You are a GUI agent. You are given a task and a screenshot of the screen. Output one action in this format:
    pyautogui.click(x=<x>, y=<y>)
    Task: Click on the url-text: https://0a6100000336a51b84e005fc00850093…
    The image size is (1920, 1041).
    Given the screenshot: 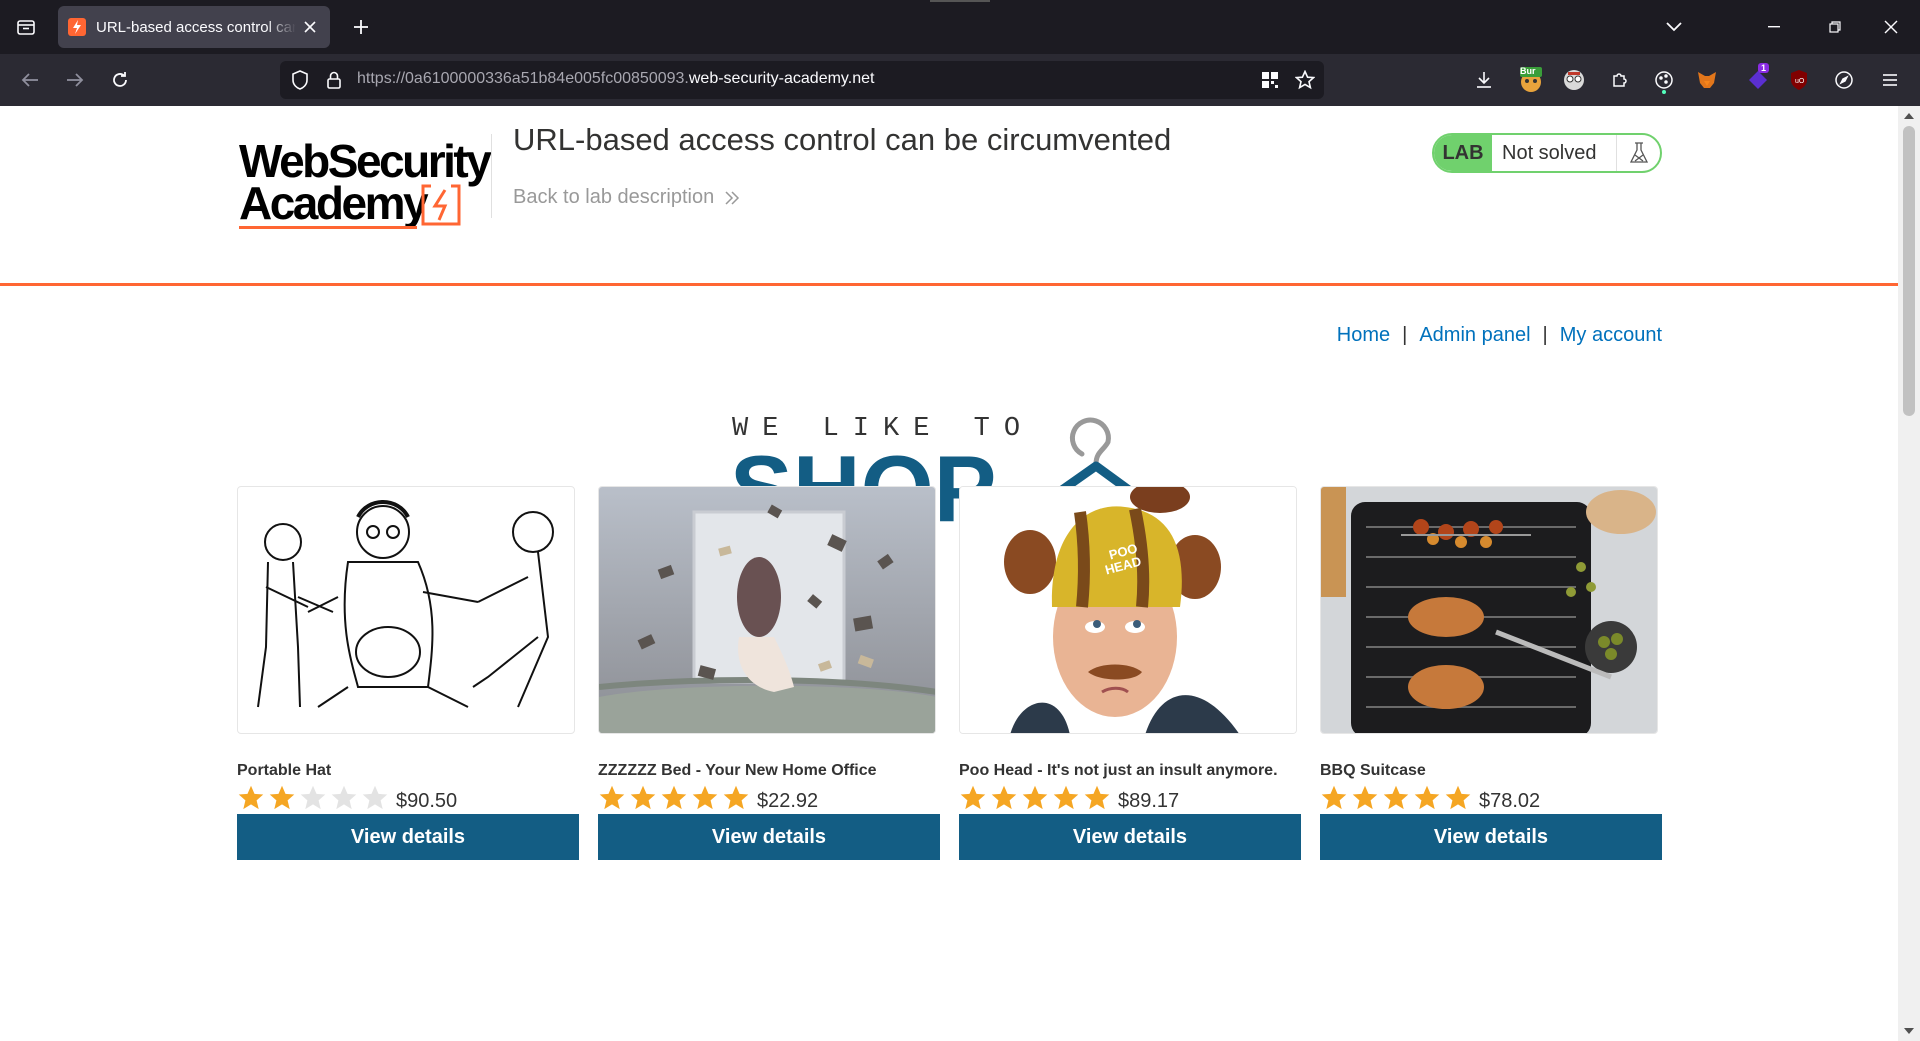 What is the action you would take?
    pyautogui.click(x=615, y=79)
    